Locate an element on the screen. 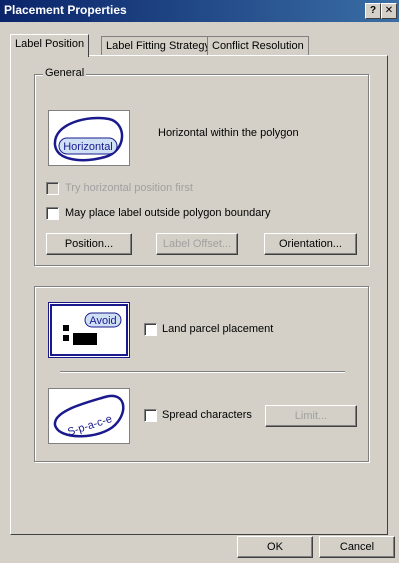  horizontal-description: Horizontal within the polygon is located at coordinates (228, 133).